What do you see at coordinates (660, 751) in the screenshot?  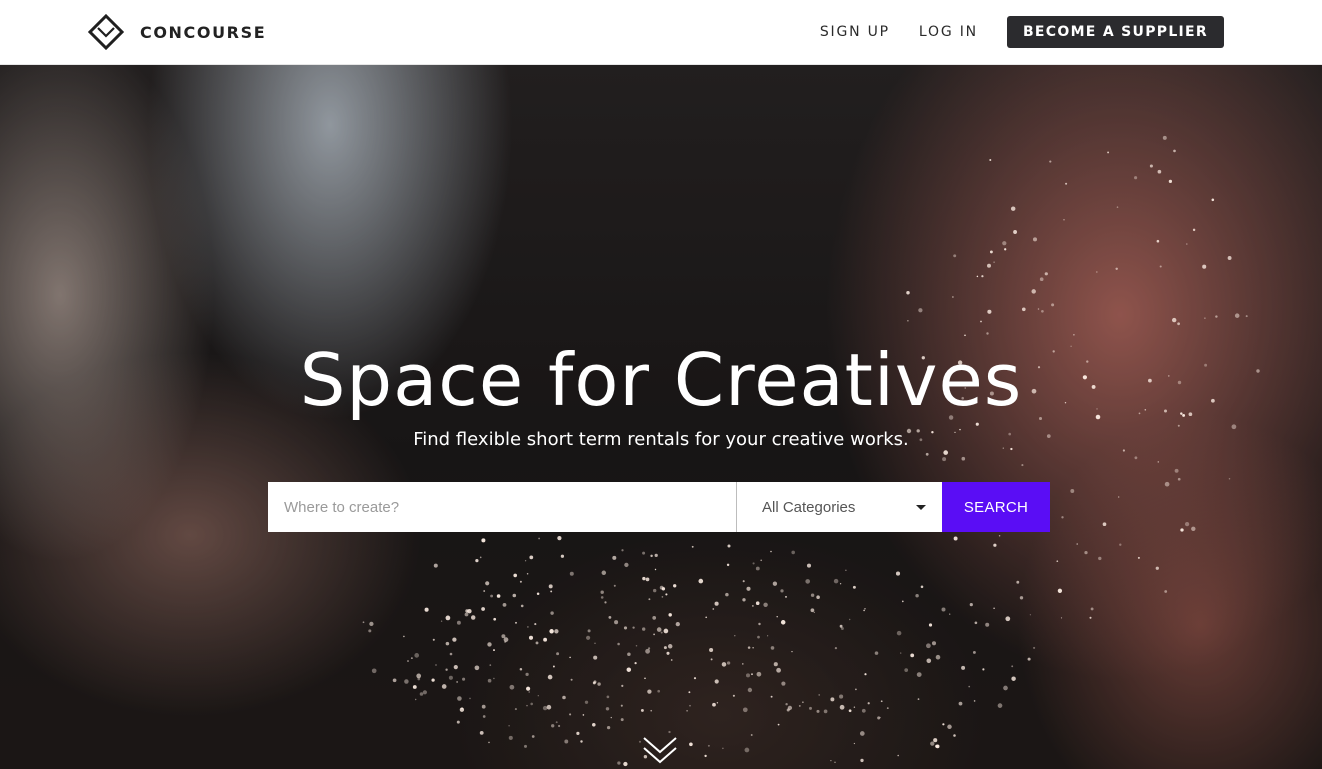 I see `double-chevron-down-icon` at bounding box center [660, 751].